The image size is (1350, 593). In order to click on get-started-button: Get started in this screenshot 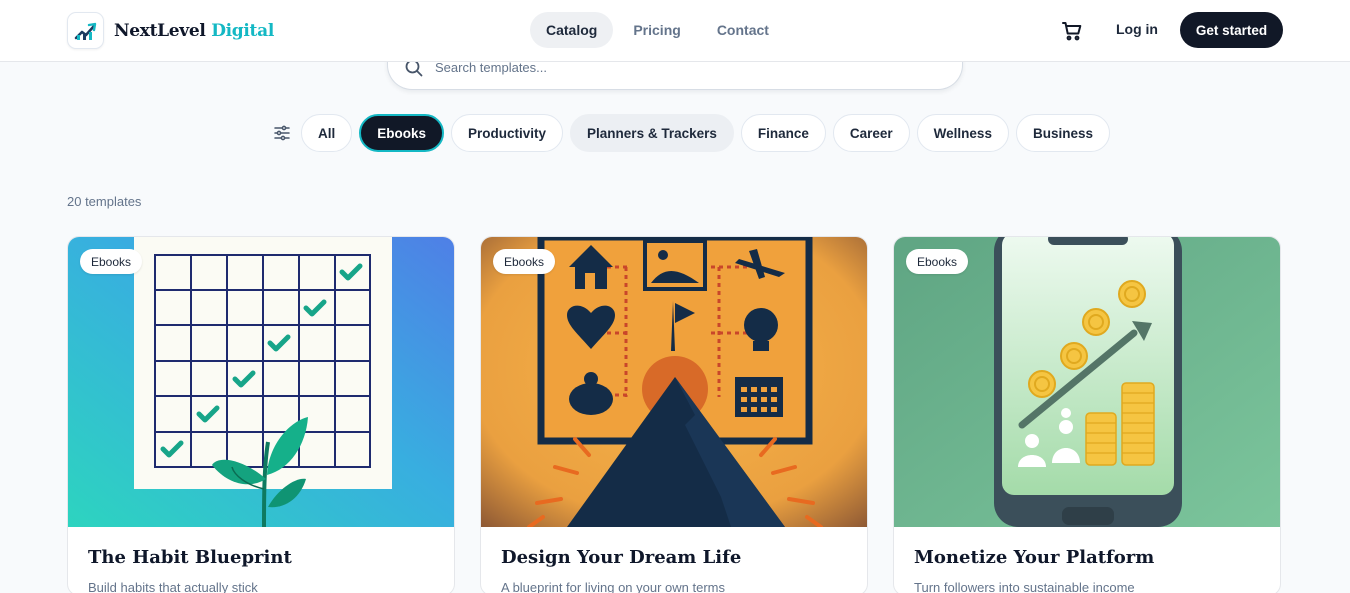, I will do `click(1231, 30)`.